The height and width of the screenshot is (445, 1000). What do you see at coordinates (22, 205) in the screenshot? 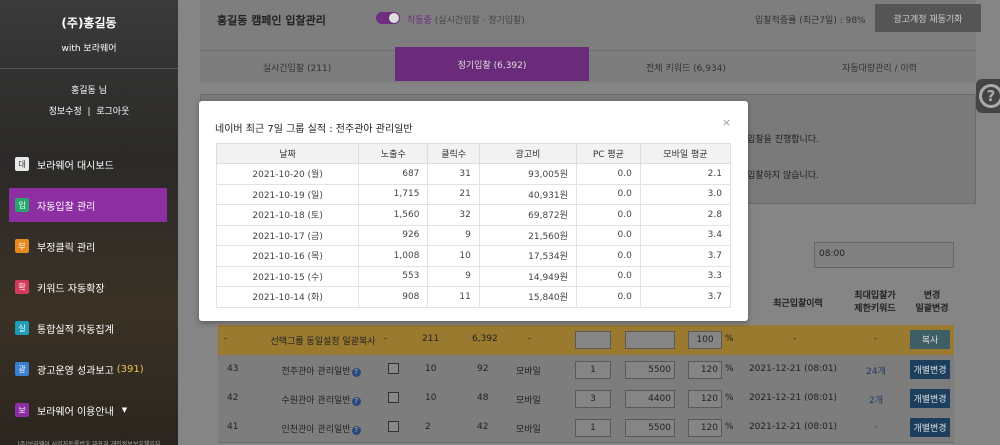
I see `menu-icon: 입` at bounding box center [22, 205].